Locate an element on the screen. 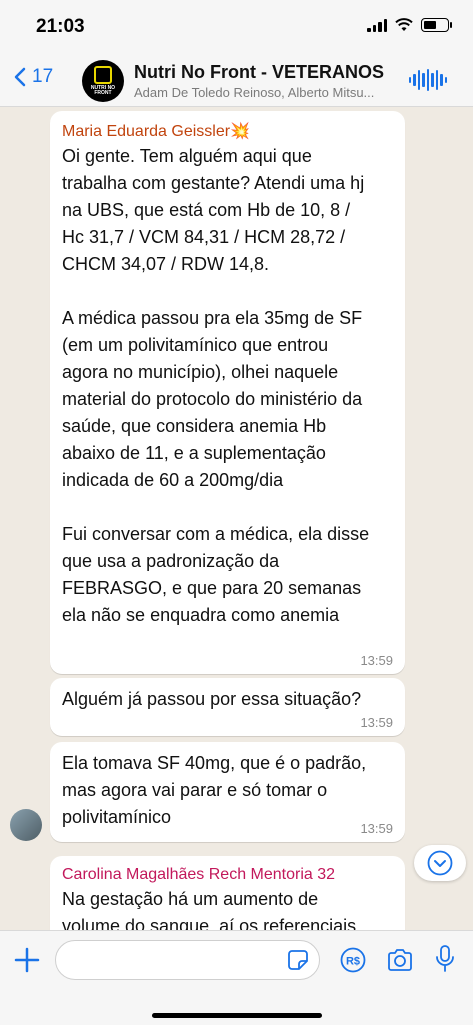  status-icons is located at coordinates (409, 25).